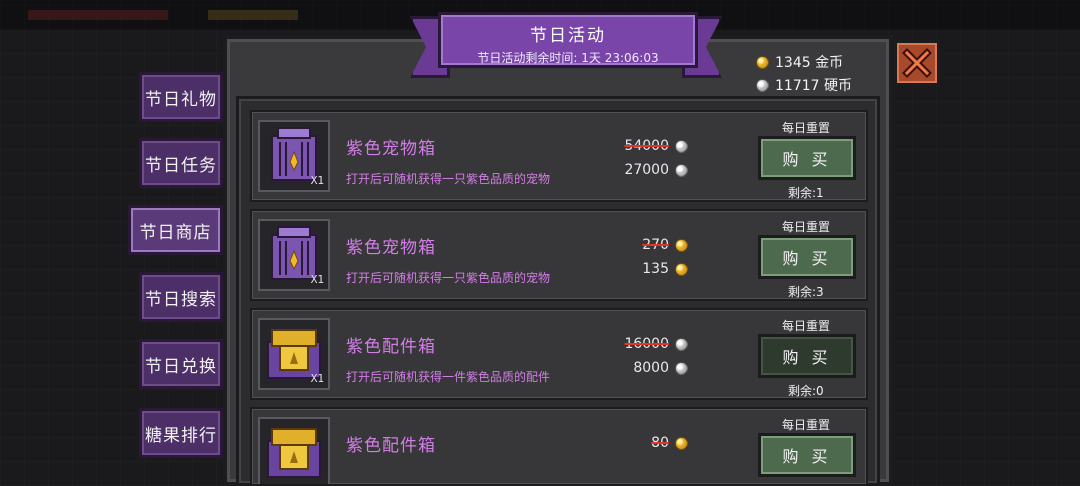 This screenshot has height=486, width=1080. Describe the element at coordinates (568, 58) in the screenshot. I see `event-timer: 节日活动剩余时间: 1天 23:06:03` at that location.